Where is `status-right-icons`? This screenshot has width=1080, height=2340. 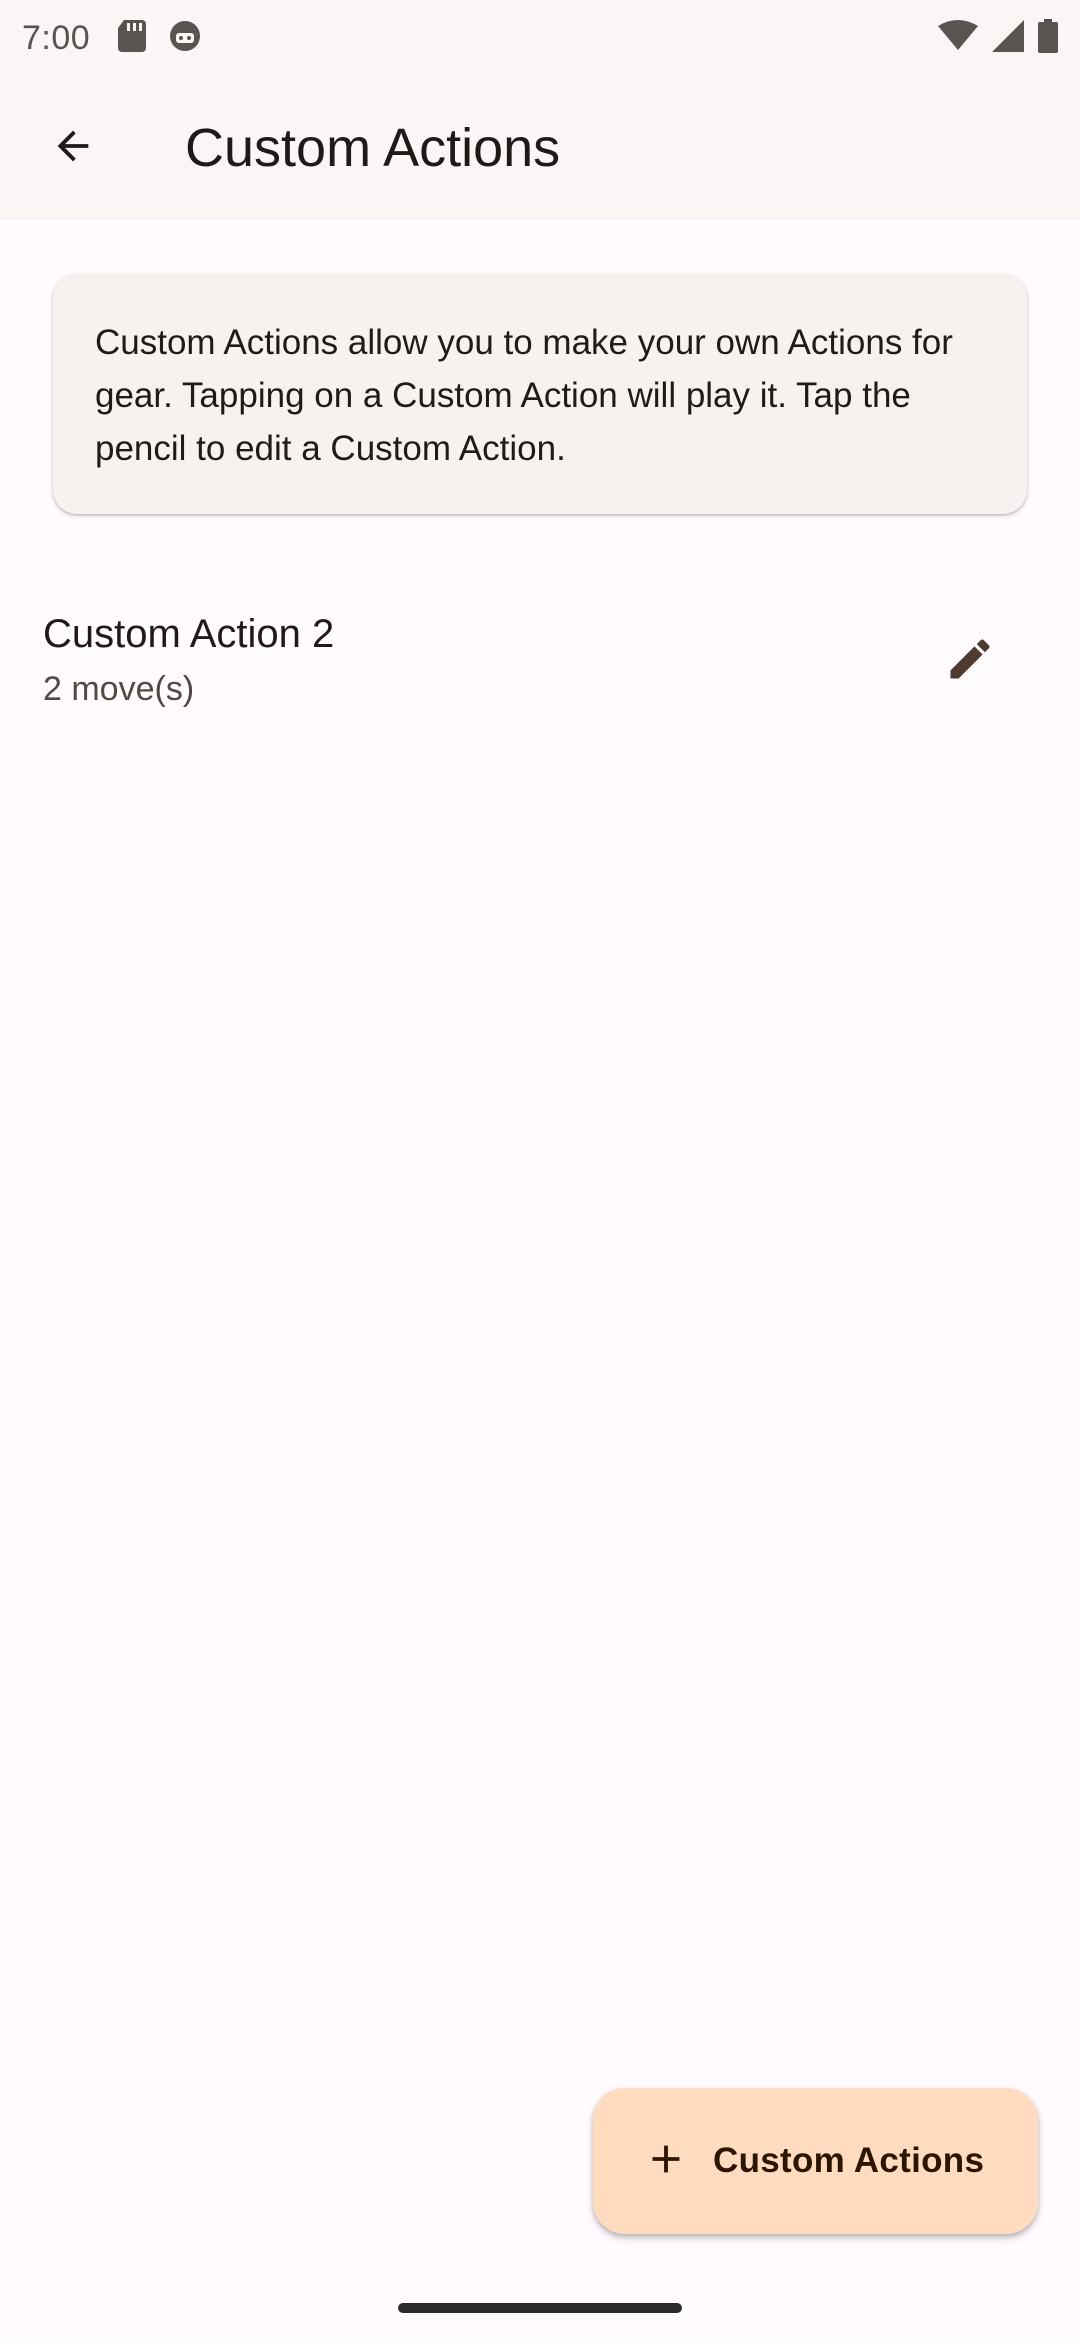
status-right-icons is located at coordinates (998, 38).